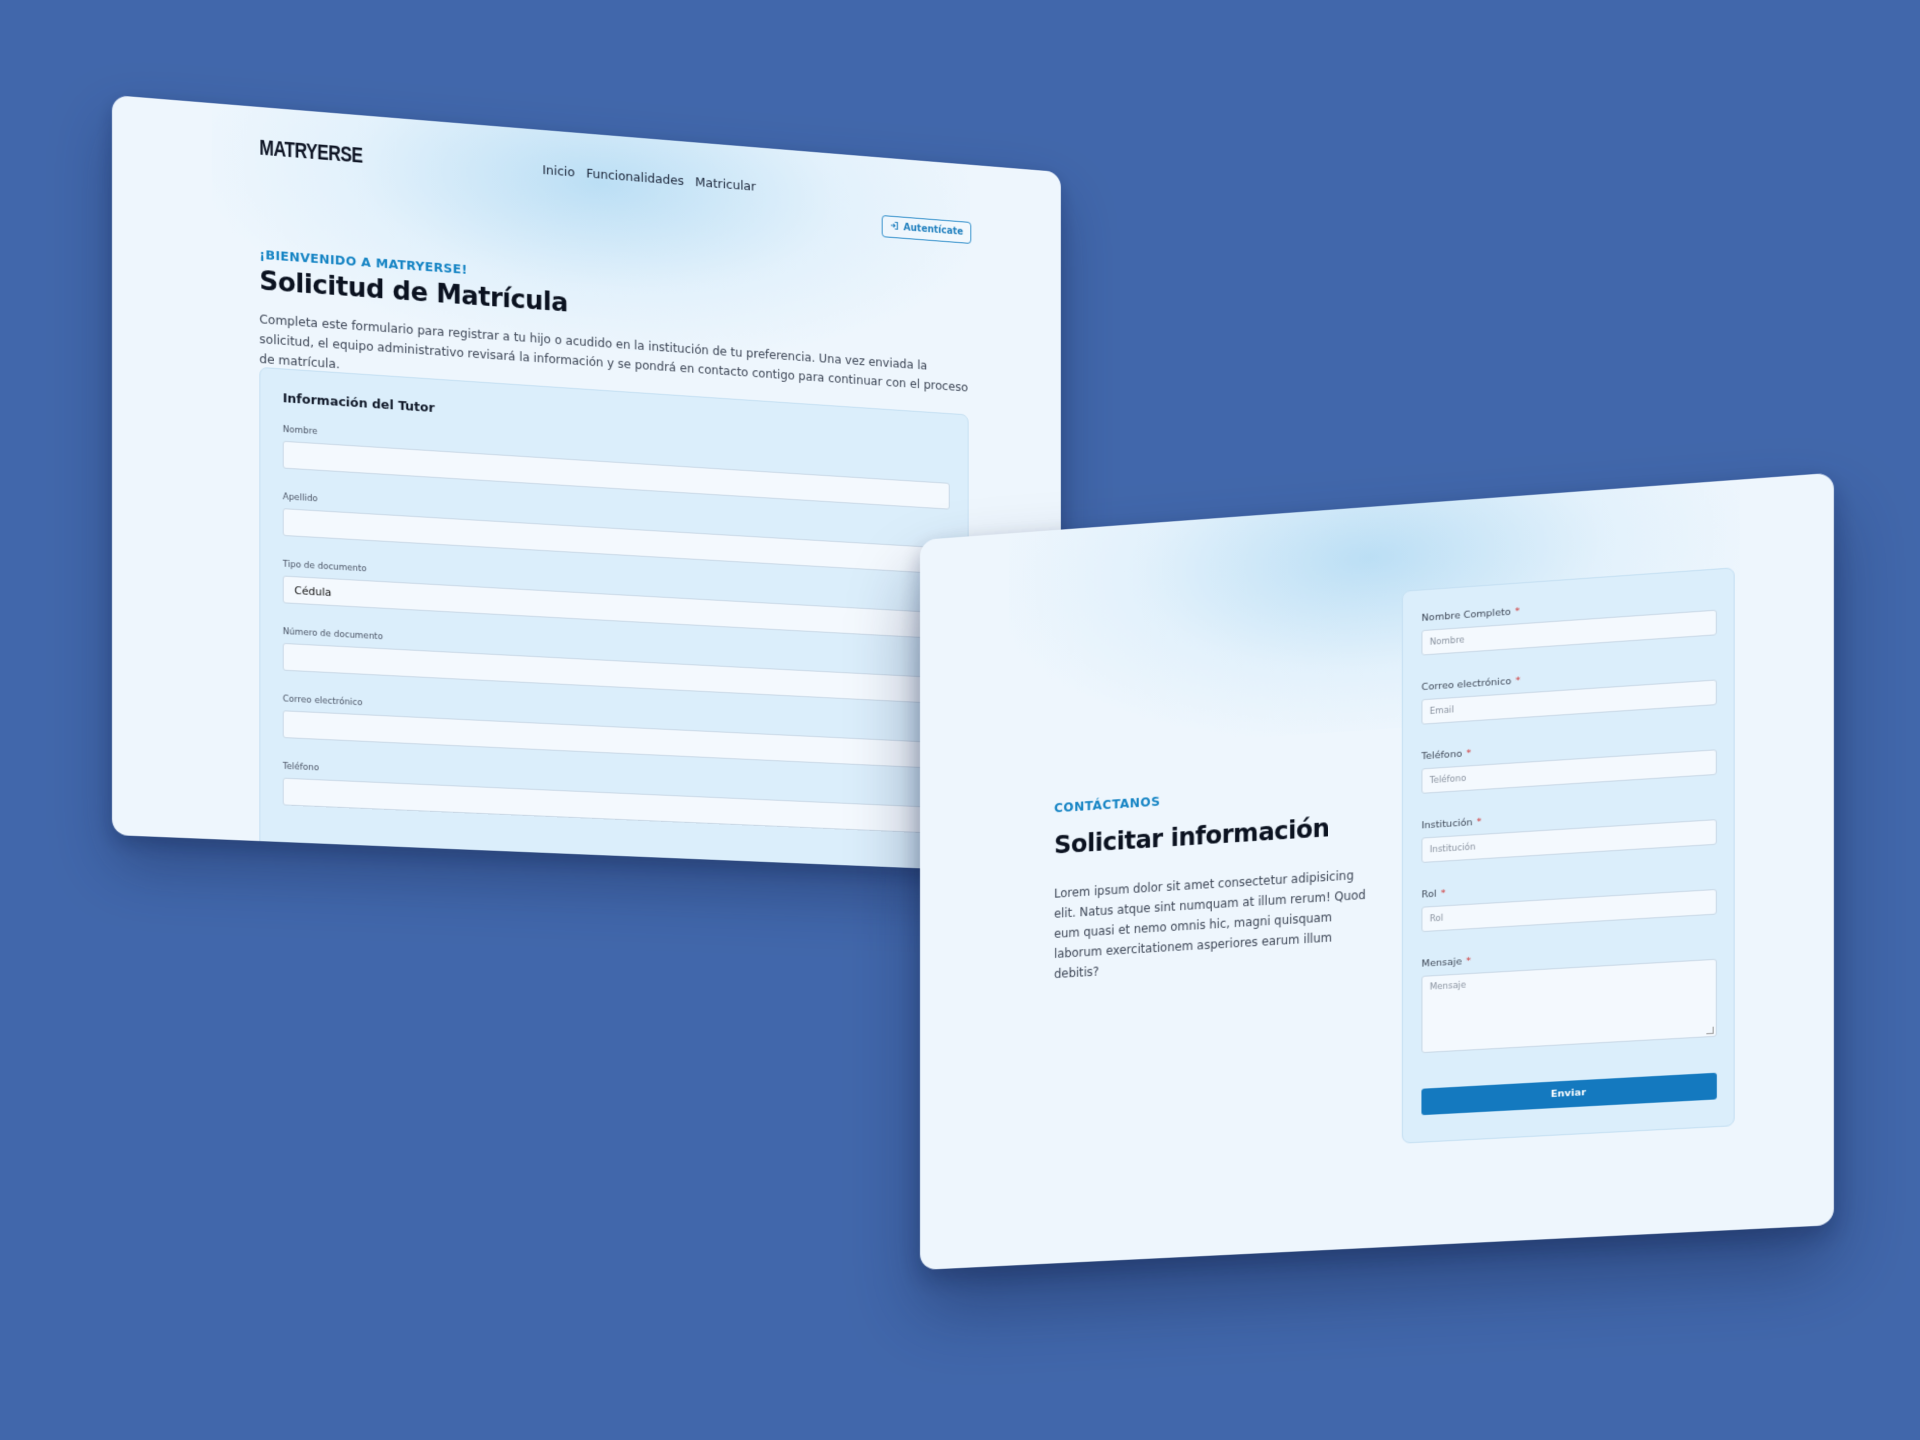 This screenshot has height=1440, width=1920. Describe the element at coordinates (894, 226) in the screenshot. I see `login-icon` at that location.